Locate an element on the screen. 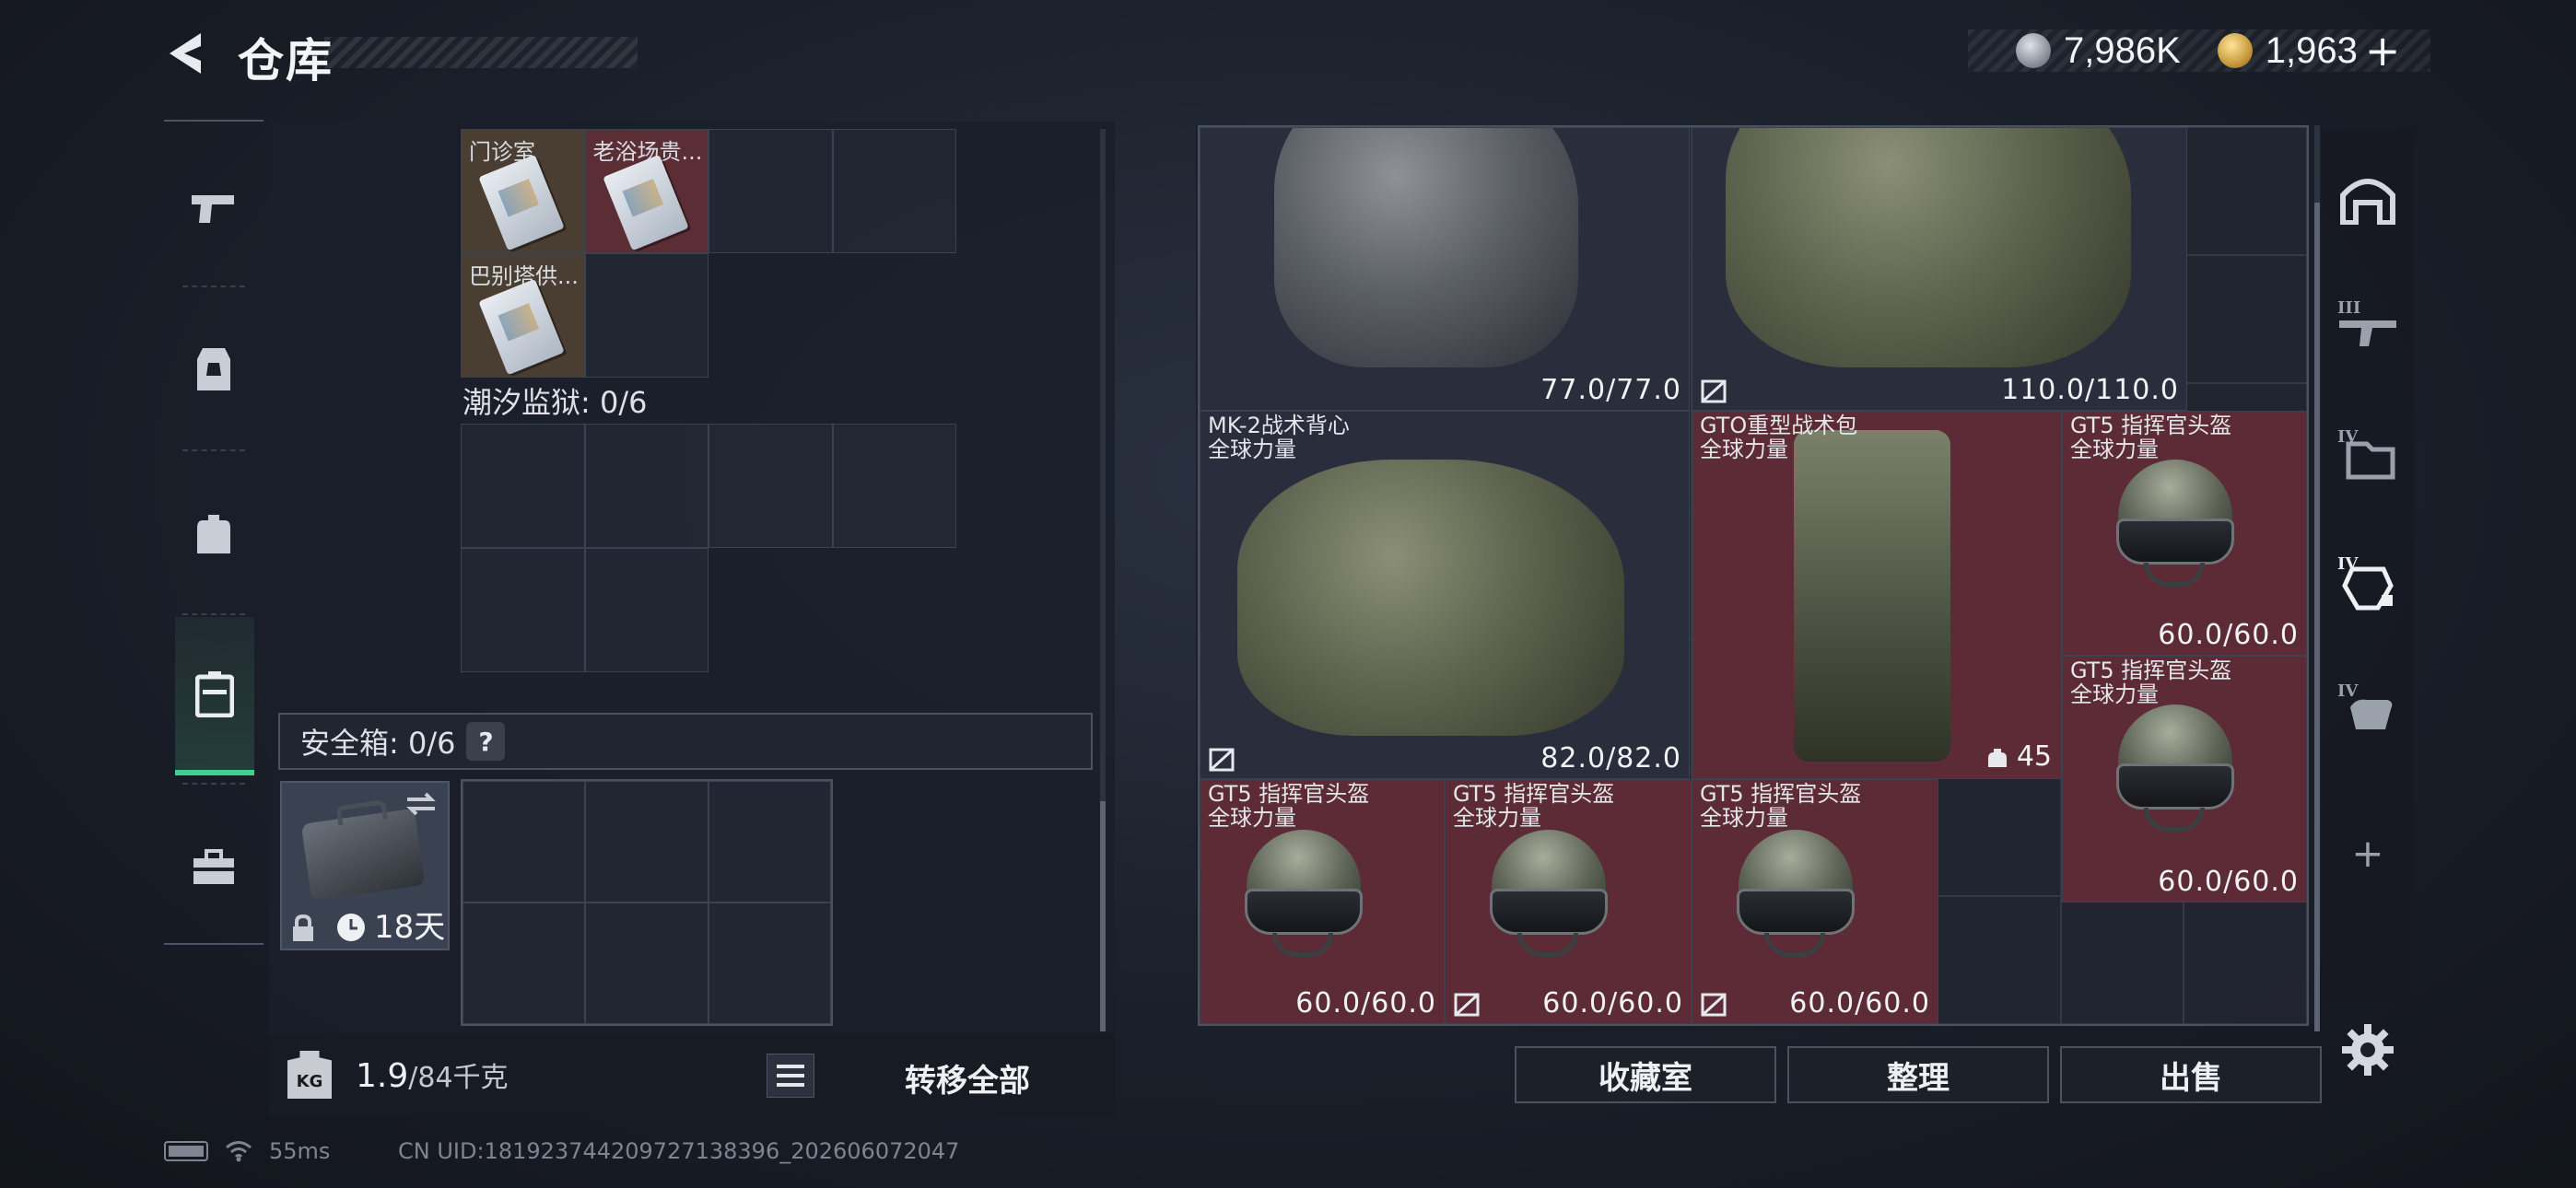 This screenshot has width=2576, height=1188. right-scrollbar-thumb is located at coordinates (2317, 617).